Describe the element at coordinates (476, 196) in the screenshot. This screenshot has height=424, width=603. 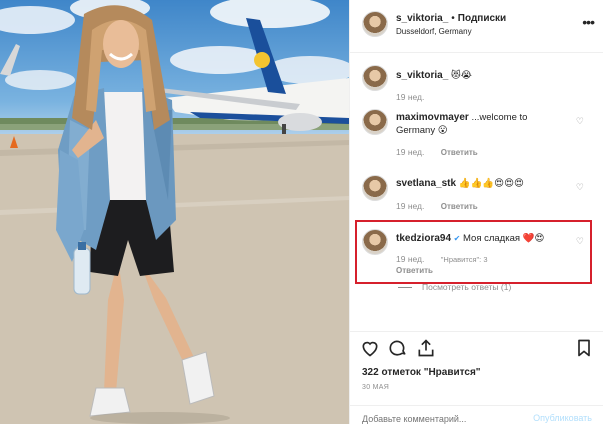
I see `comment-item: svetlana_stk 👍👍👍😍😍😍 ♡ 19 нед. Ответить` at that location.